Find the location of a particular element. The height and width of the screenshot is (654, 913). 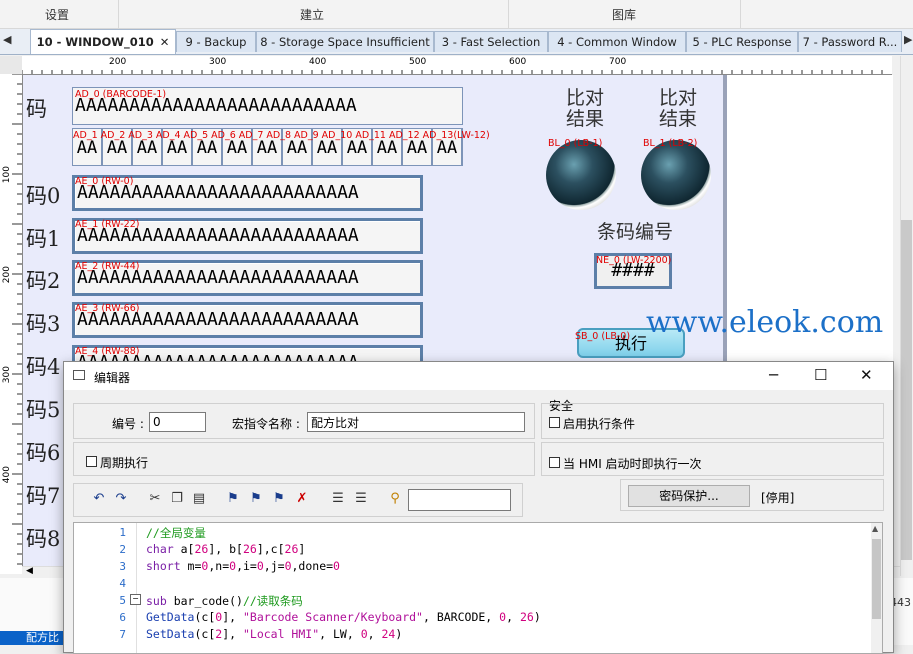

left-label-code2: 码2 is located at coordinates (43, 281).